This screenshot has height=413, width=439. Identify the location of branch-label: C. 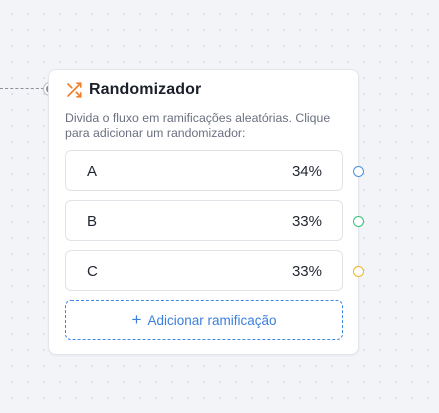
(92, 271).